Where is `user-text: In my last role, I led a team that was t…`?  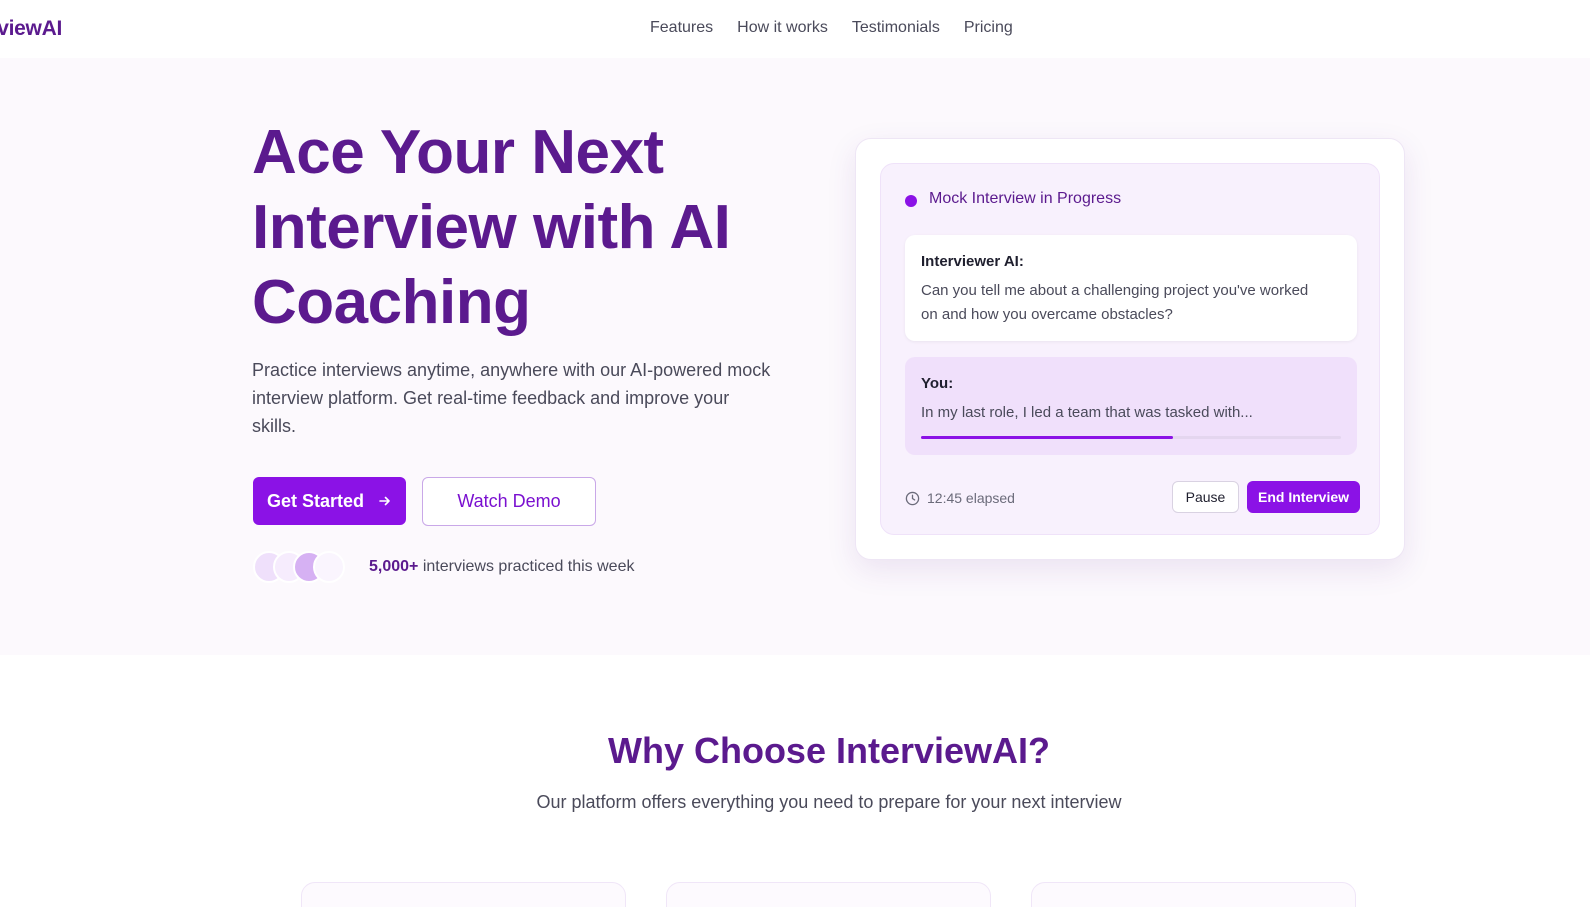 user-text: In my last role, I led a team that was t… is located at coordinates (1087, 412).